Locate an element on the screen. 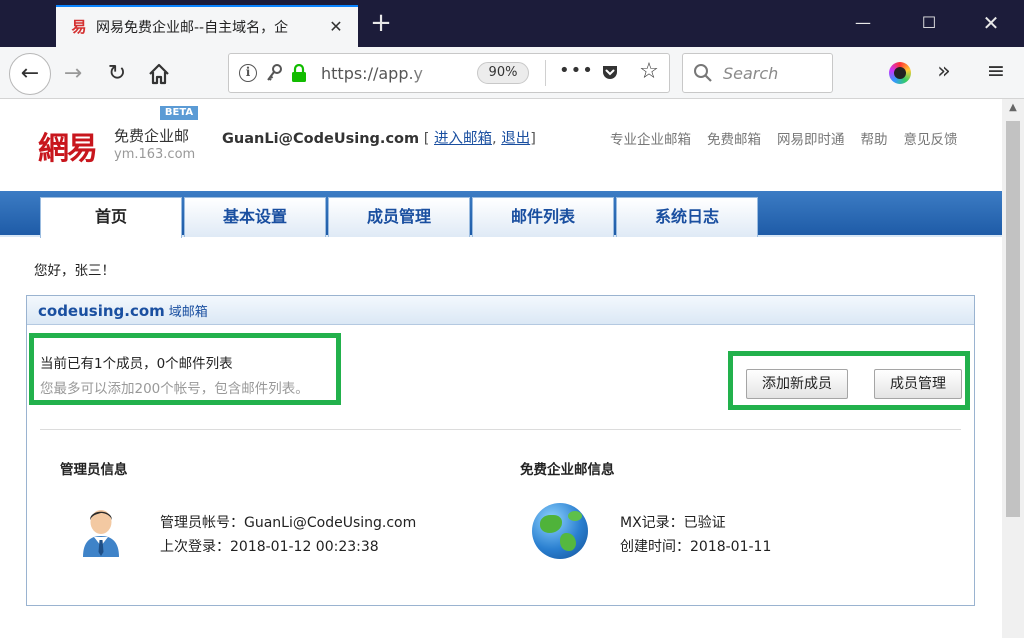 The width and height of the screenshot is (1024, 638). browser-tab: 易 网易免费企业邮--自主域名，企 ✕ is located at coordinates (207, 26).